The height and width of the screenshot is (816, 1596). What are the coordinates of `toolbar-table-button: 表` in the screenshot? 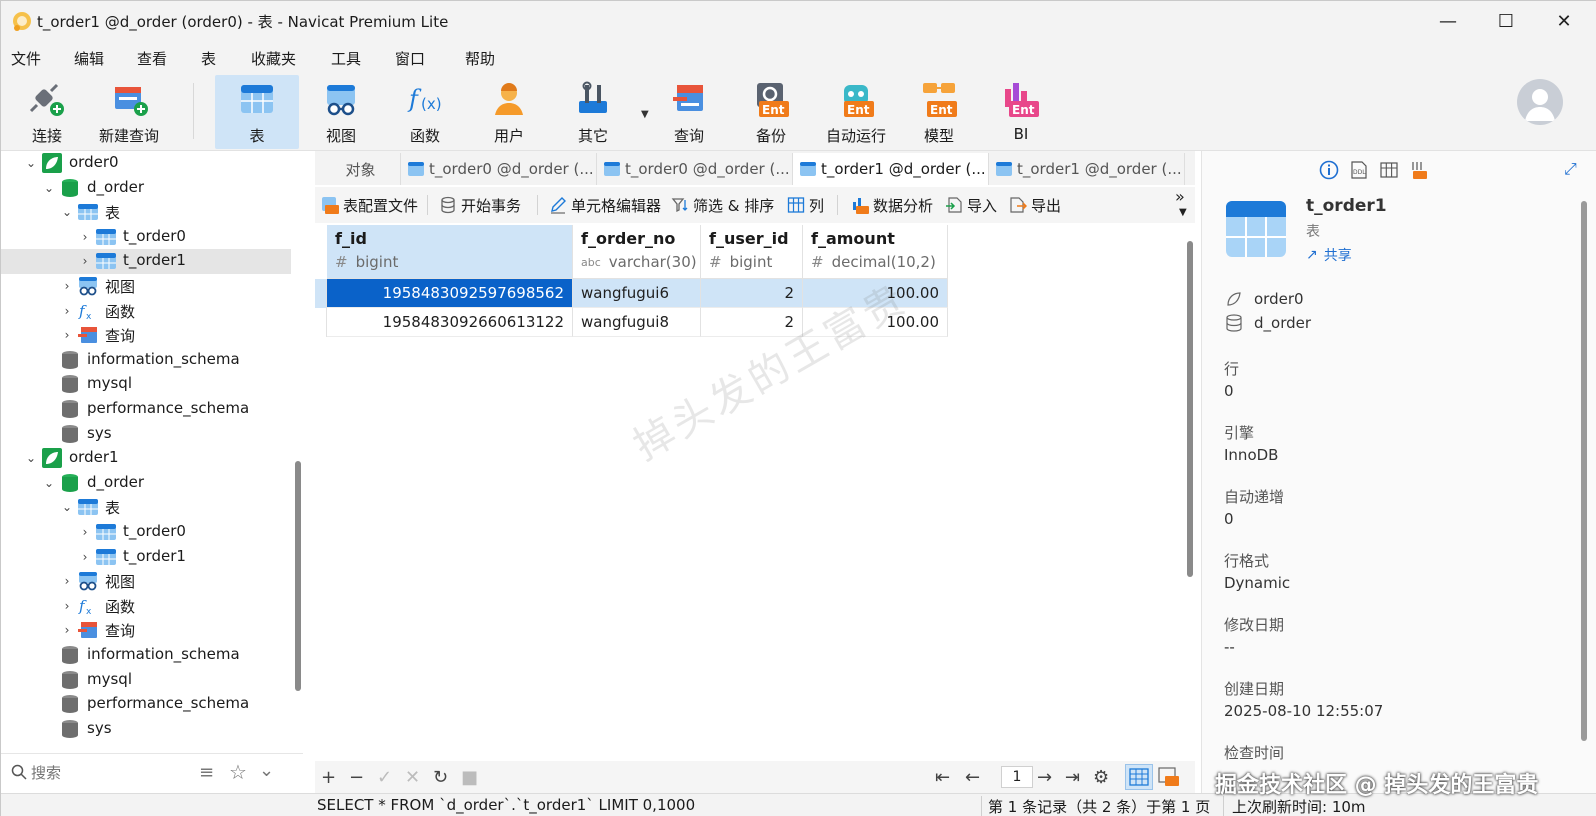 It's located at (257, 112).